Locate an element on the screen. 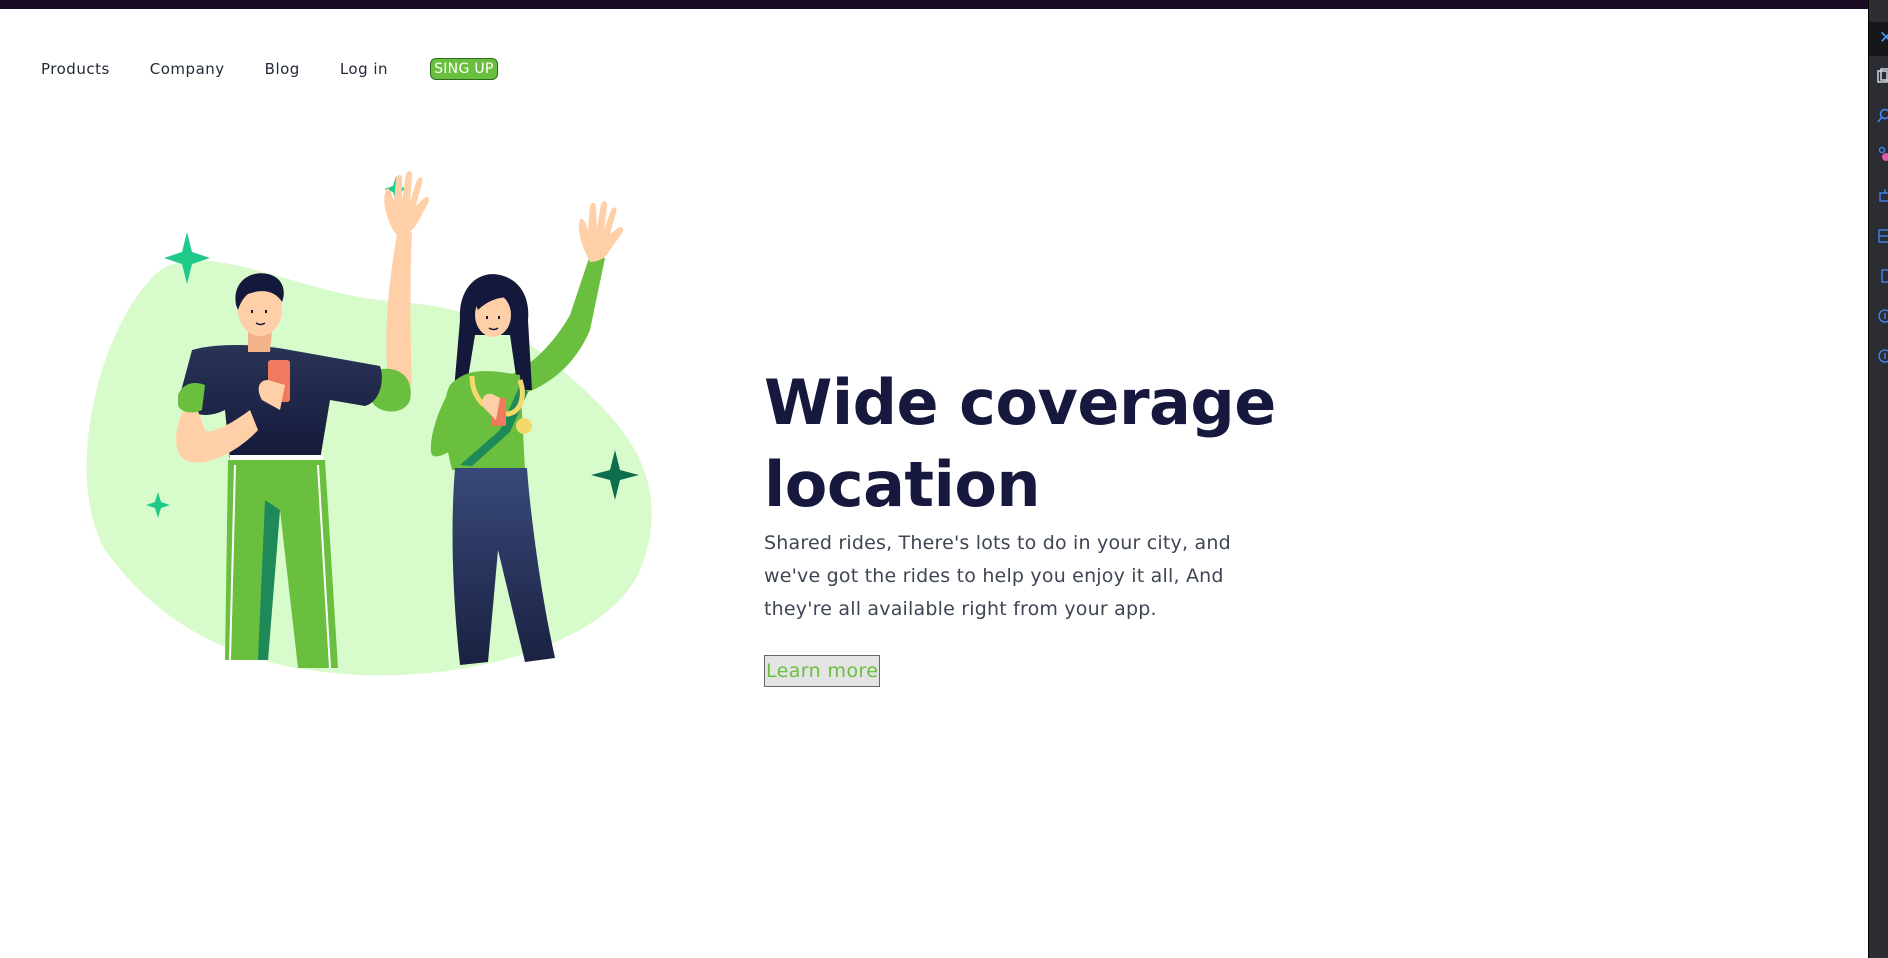  hero-title: Wide coverage location is located at coordinates (1020, 443).